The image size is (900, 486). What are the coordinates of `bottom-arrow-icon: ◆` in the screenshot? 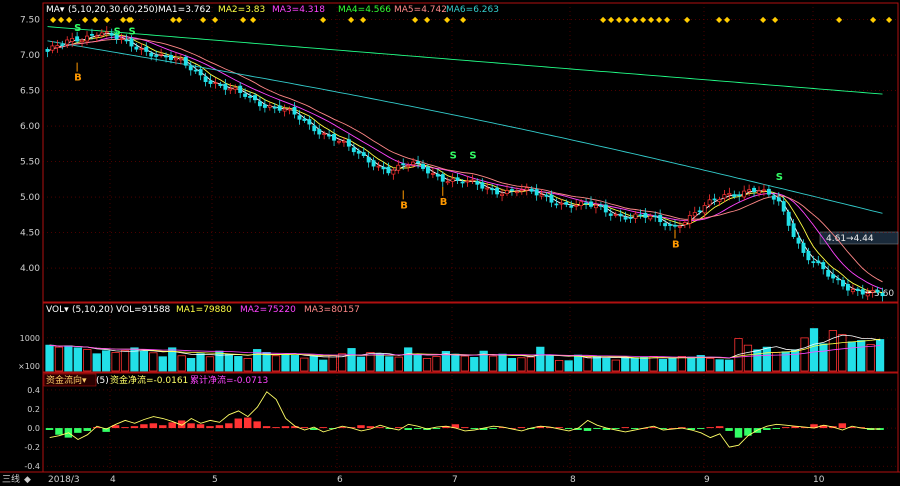 It's located at (27, 480).